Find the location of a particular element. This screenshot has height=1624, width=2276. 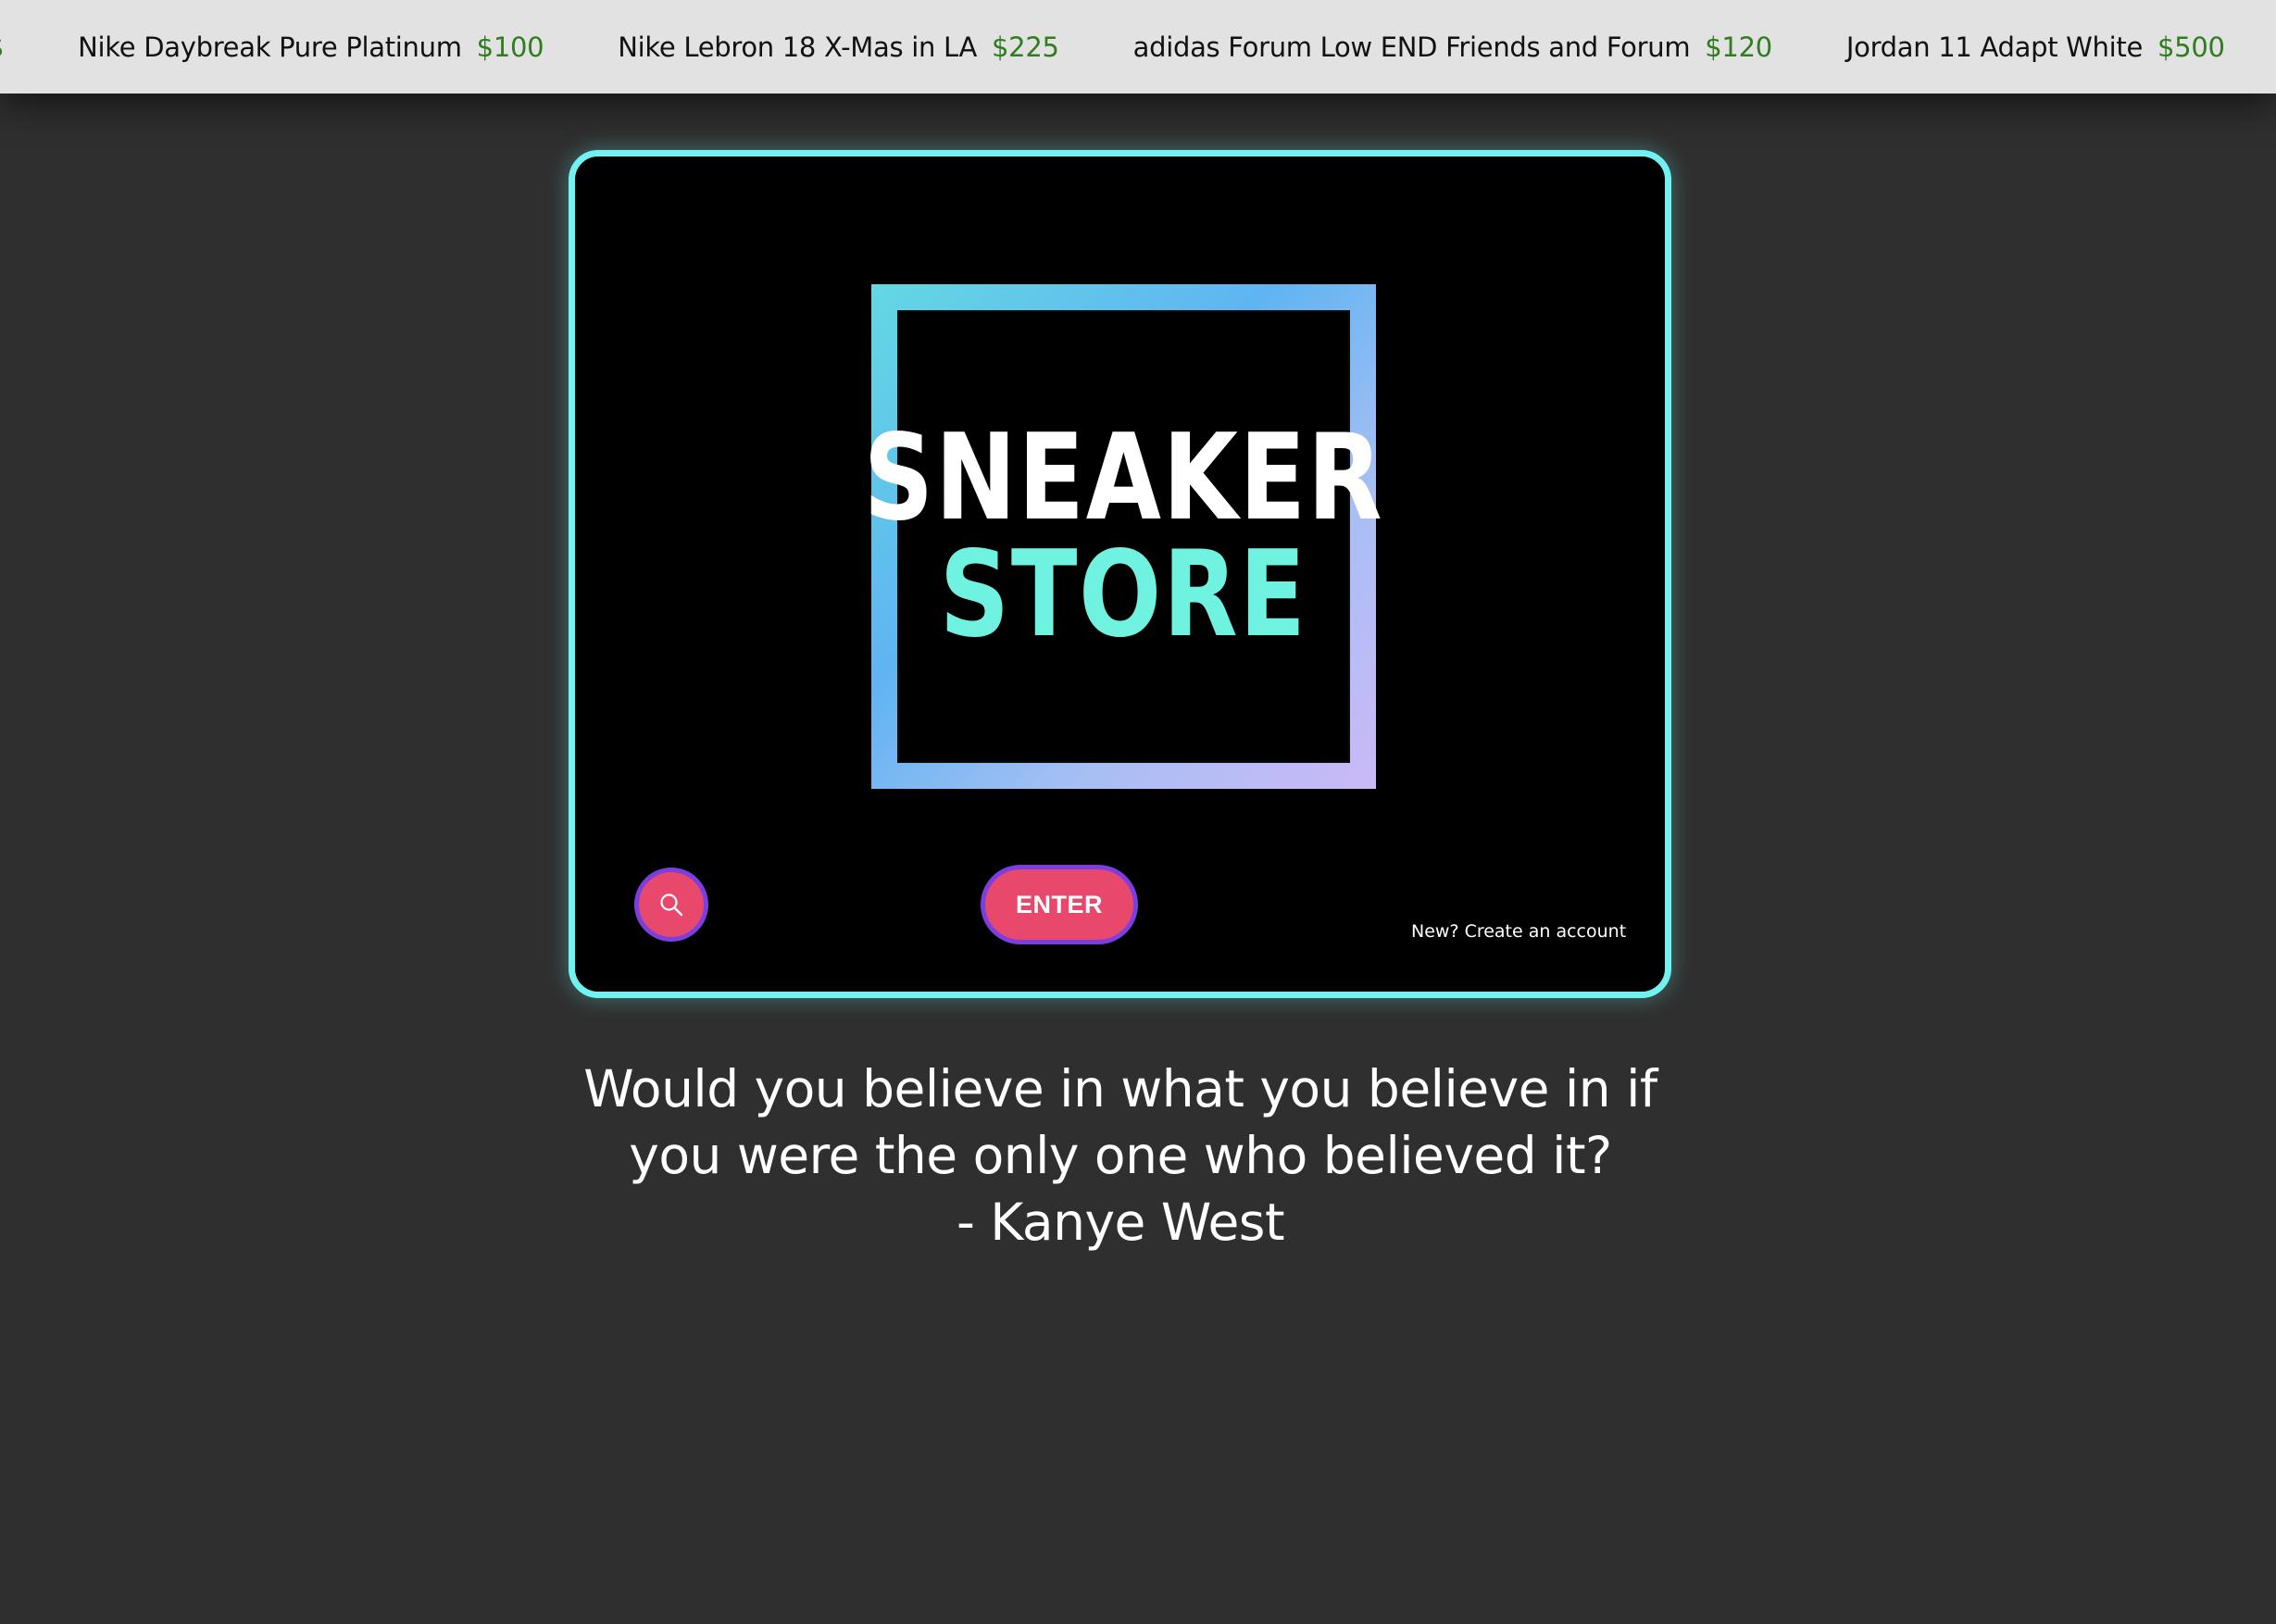

ticker-item-price: $ is located at coordinates (2, 47).